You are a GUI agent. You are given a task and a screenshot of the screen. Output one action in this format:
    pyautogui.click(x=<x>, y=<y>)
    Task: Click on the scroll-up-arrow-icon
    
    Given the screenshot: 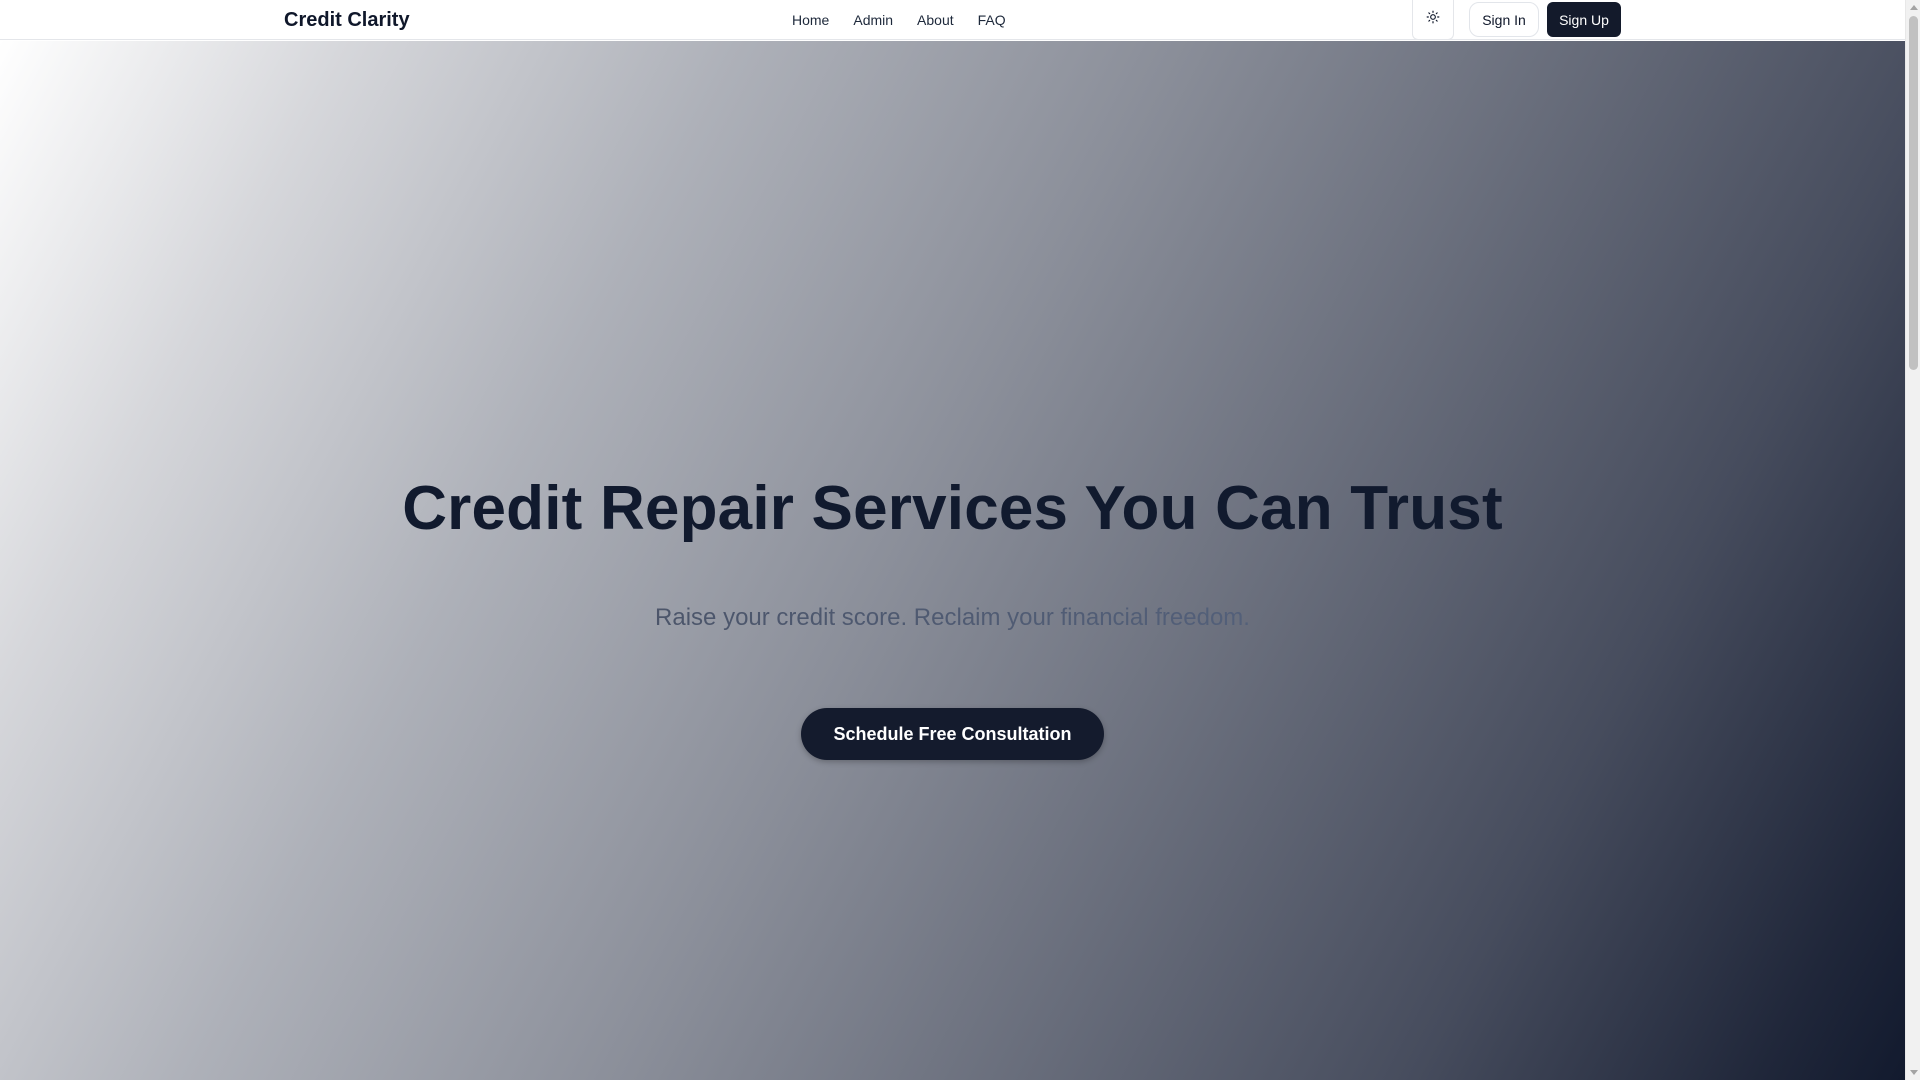 What is the action you would take?
    pyautogui.click(x=1914, y=7)
    